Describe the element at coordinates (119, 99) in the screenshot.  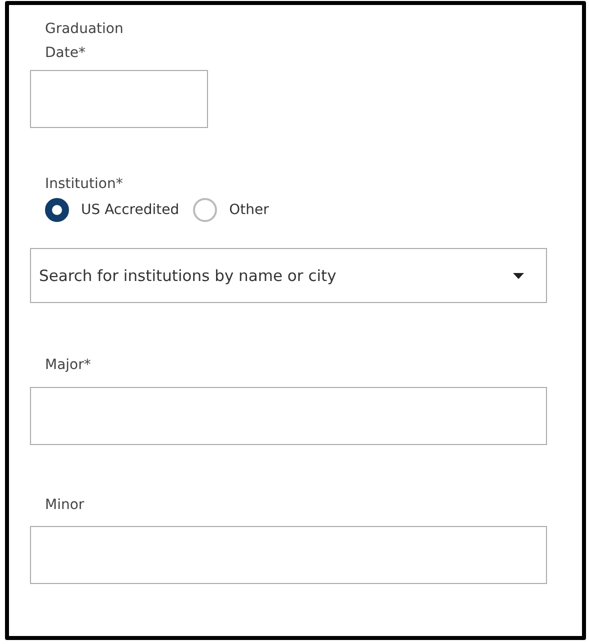
I see `date-input-field` at that location.